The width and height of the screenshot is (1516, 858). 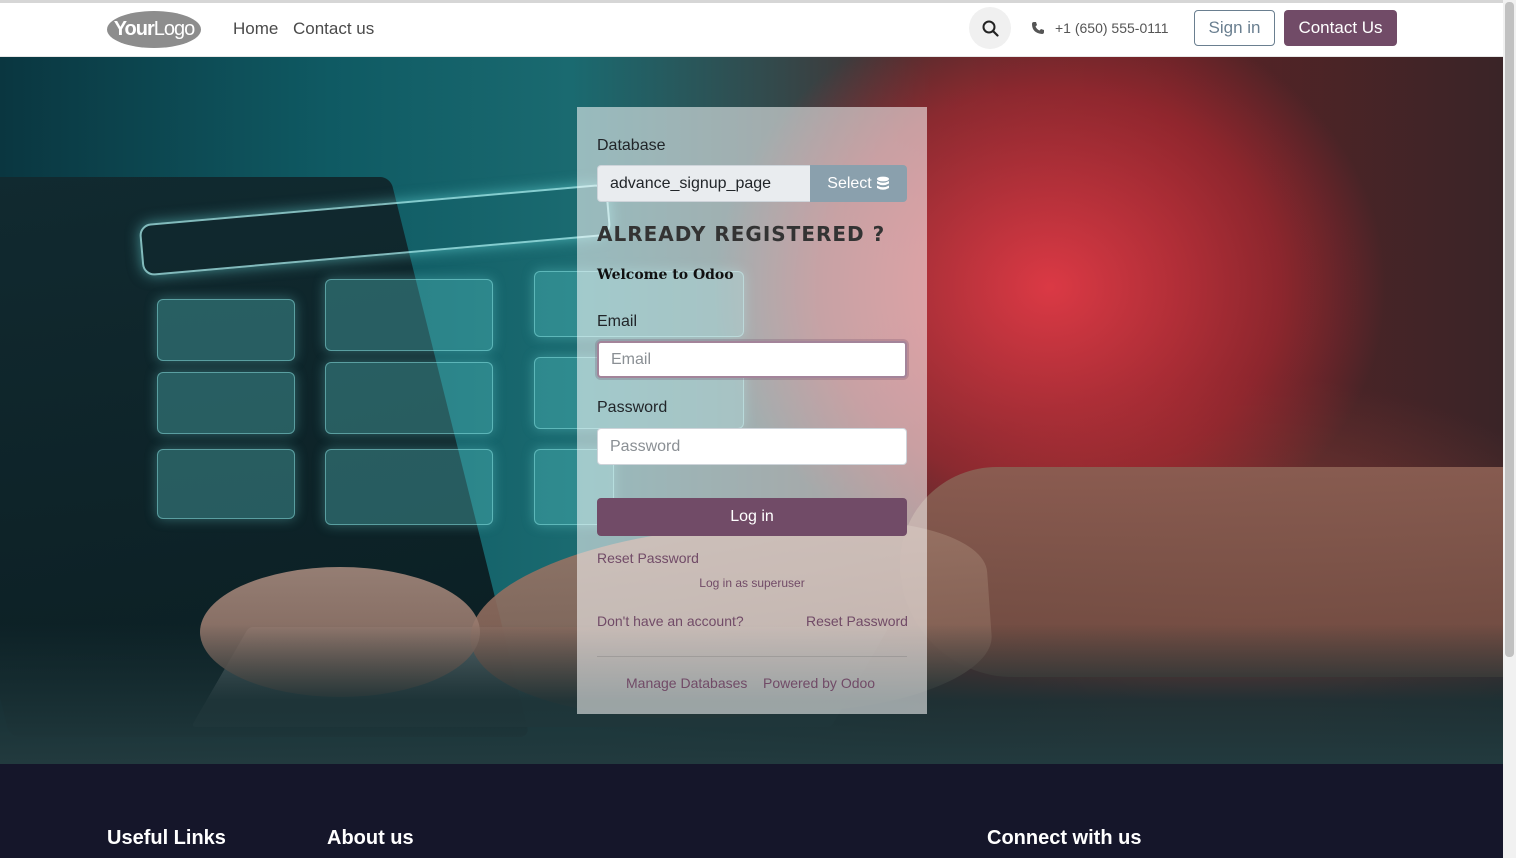 What do you see at coordinates (741, 234) in the screenshot?
I see `login-title: ALREADY REGISTERED ?` at bounding box center [741, 234].